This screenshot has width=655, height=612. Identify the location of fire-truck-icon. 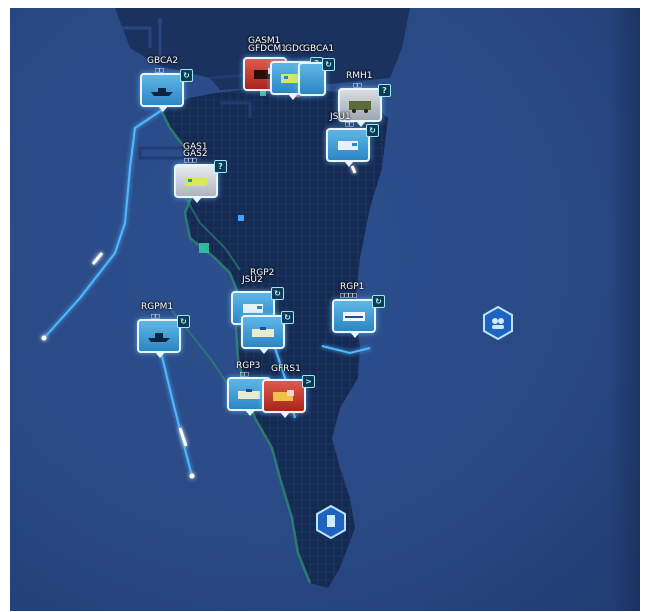
(283, 395).